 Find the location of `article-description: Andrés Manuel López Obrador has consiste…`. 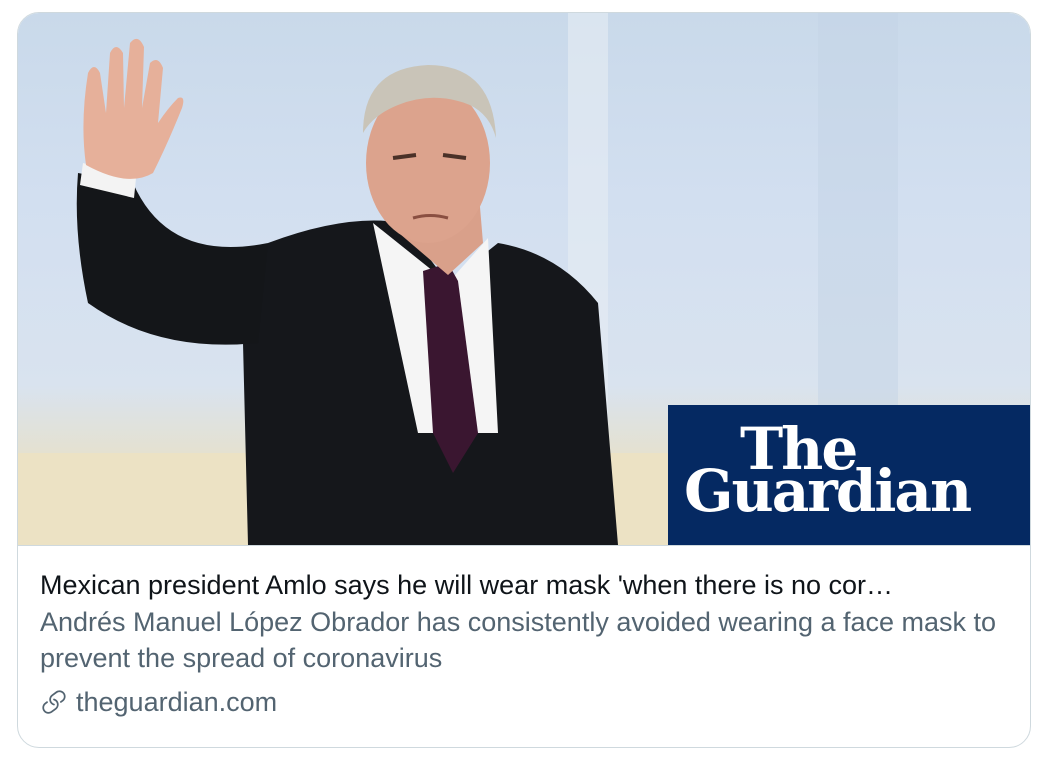

article-description: Andrés Manuel López Obrador has consiste… is located at coordinates (518, 640).